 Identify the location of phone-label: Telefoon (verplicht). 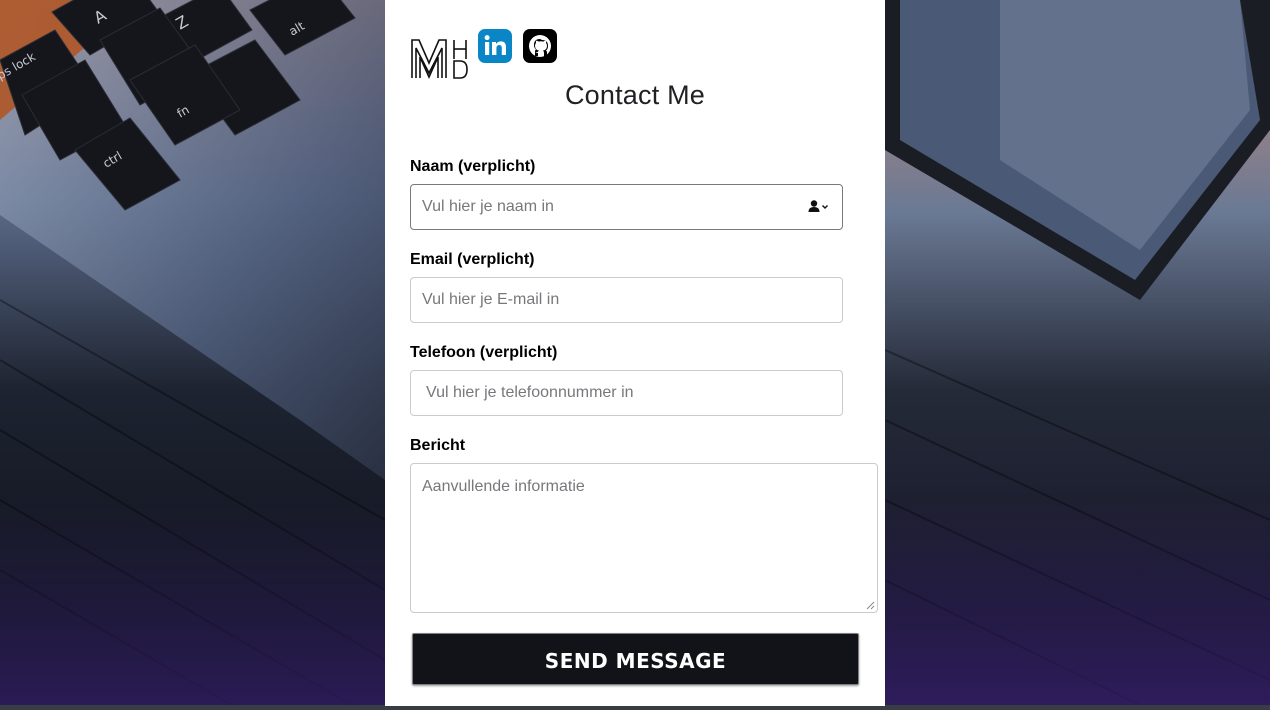
(484, 352).